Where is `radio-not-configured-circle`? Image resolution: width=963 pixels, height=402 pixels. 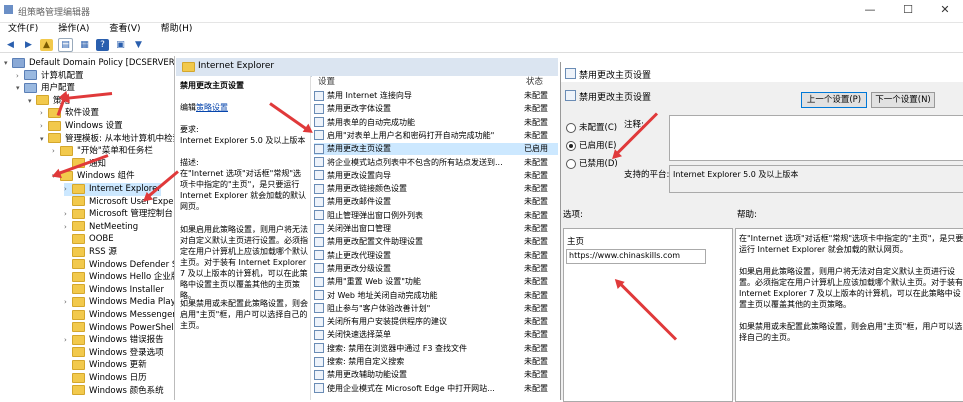
radio-not-configured-circle is located at coordinates (571, 127).